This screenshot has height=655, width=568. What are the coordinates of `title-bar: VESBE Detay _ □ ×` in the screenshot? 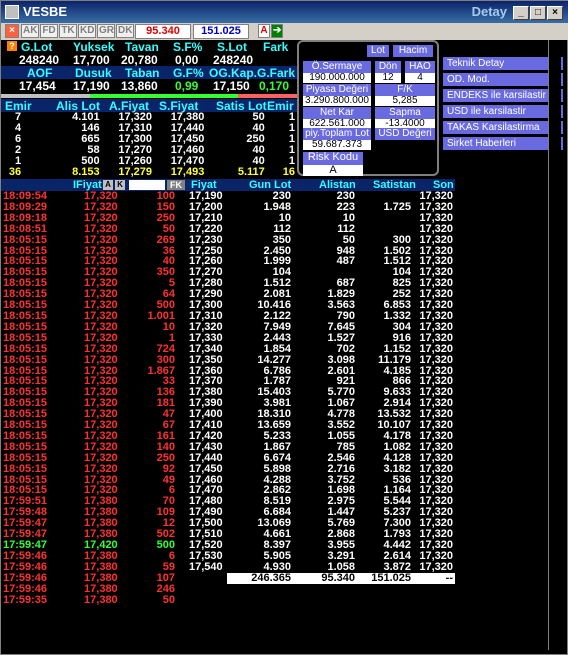 It's located at (284, 12).